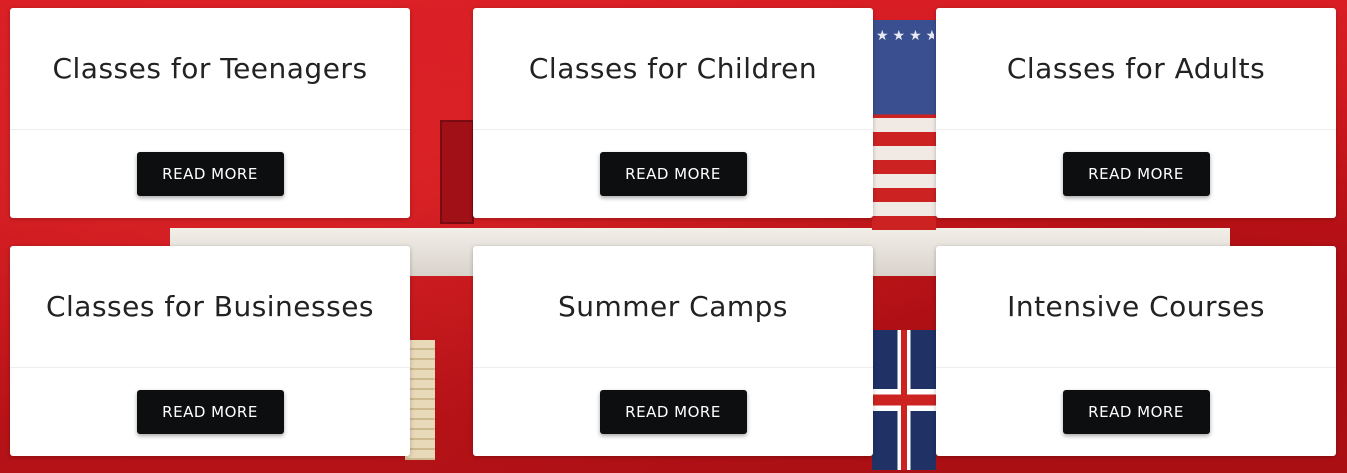  I want to click on background-uk-flag, so click(904, 400).